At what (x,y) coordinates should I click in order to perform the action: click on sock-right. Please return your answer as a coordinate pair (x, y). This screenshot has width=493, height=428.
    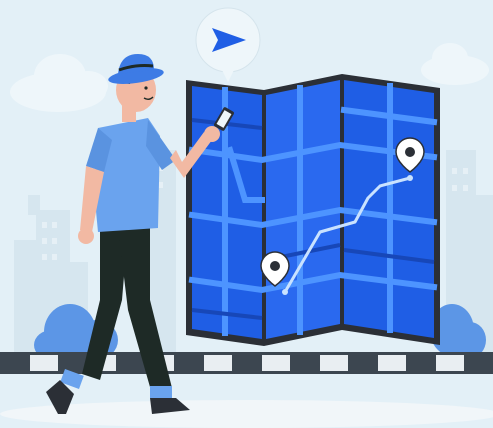
    Looking at the image, I should click on (161, 392).